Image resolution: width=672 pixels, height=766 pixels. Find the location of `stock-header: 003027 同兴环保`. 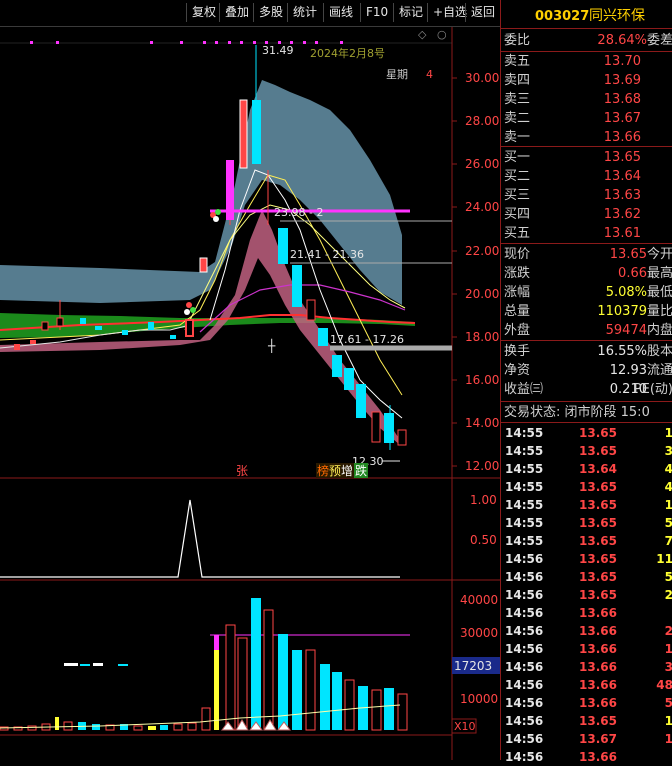

stock-header: 003027 同兴环保 is located at coordinates (586, 17).